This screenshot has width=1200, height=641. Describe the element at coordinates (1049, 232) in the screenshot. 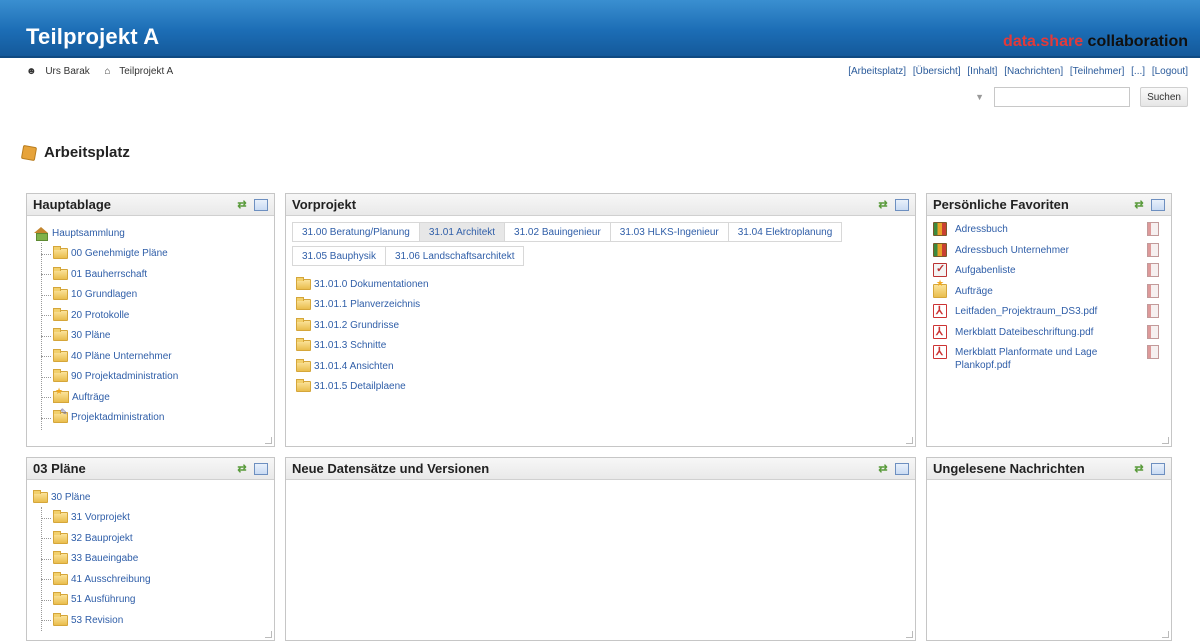

I see `favorite-item: Adressbuch` at that location.